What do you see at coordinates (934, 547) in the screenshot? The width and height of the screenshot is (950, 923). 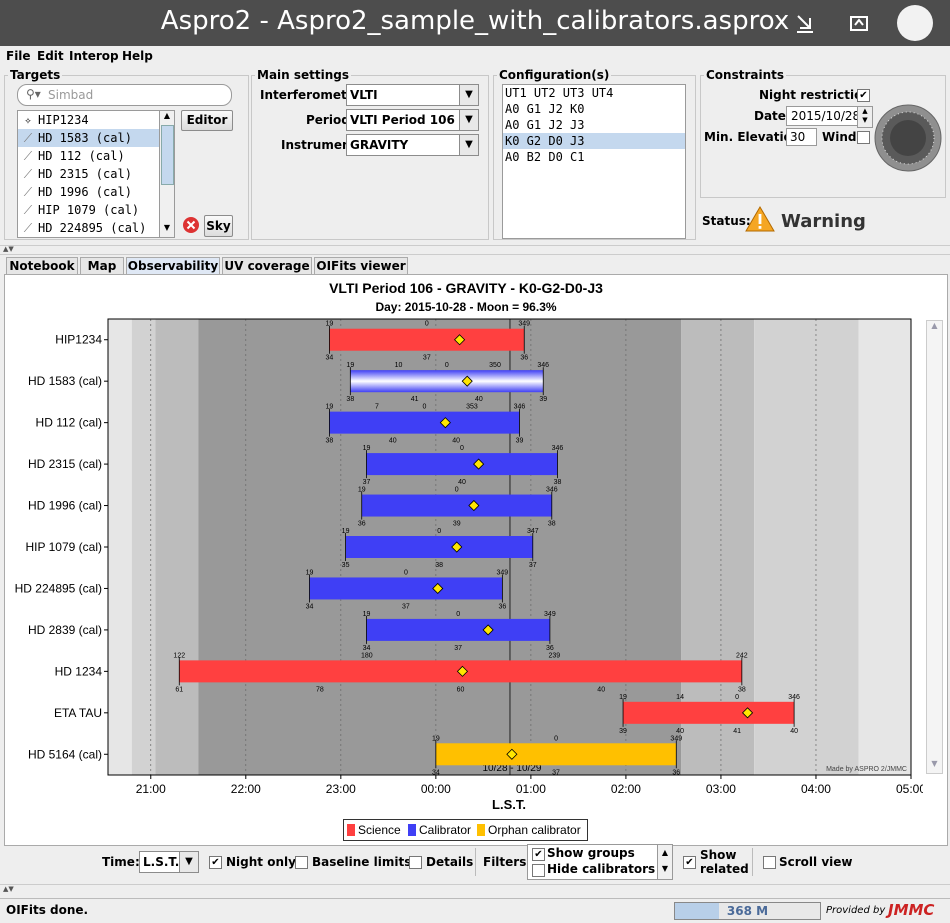 I see `chart-scrollbar: ▲ ▼` at bounding box center [934, 547].